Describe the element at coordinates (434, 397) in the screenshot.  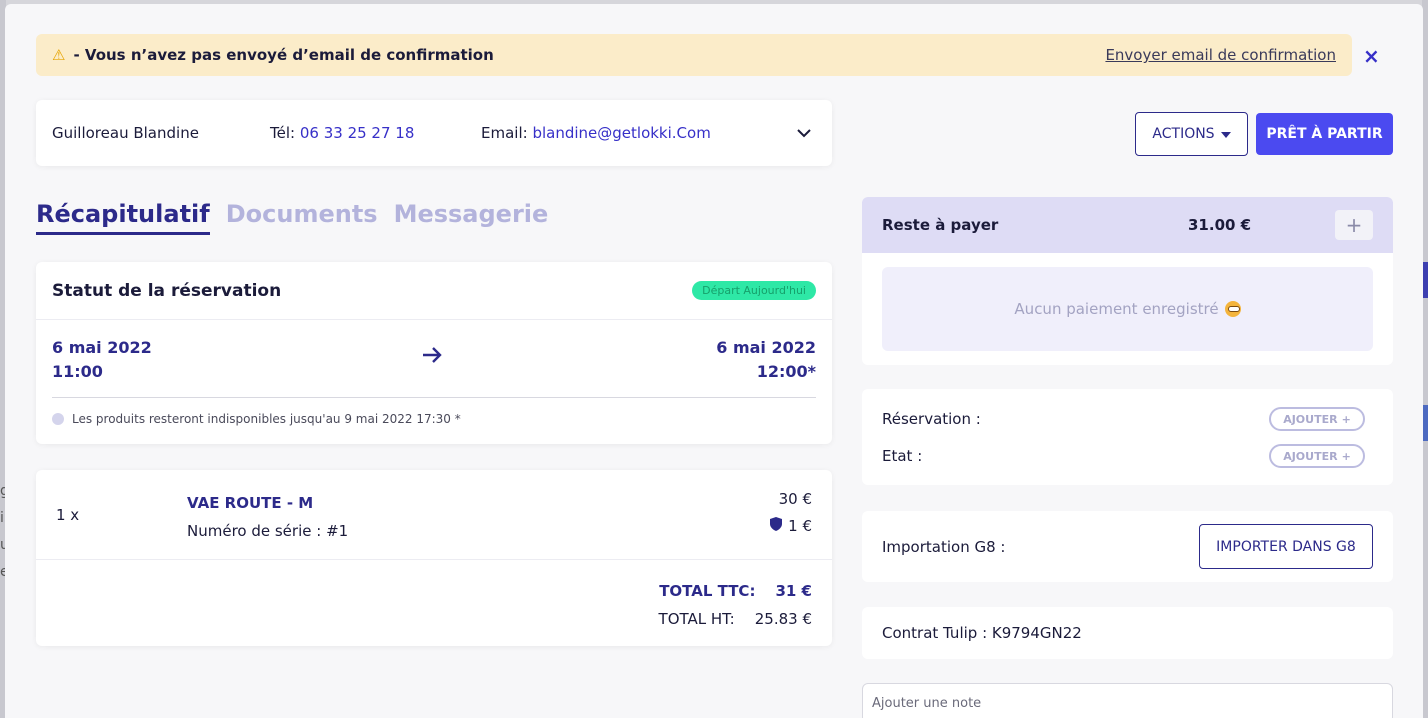
I see `divider` at that location.